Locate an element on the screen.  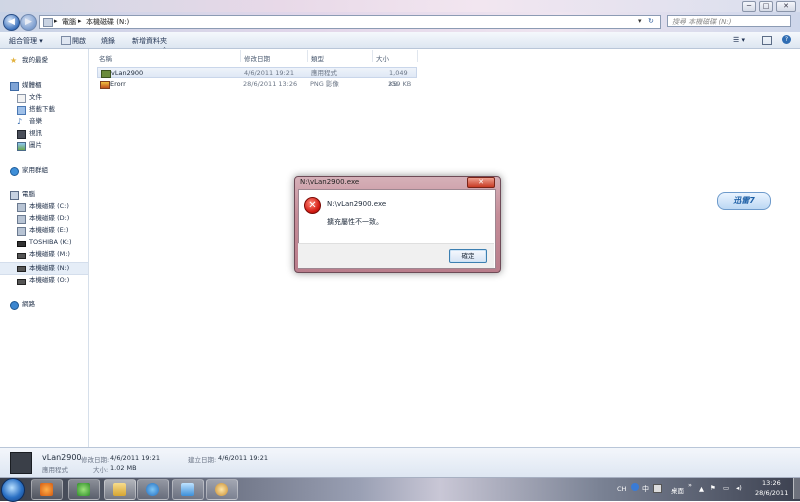
column-header-size: 大小 is located at coordinates (382, 58).